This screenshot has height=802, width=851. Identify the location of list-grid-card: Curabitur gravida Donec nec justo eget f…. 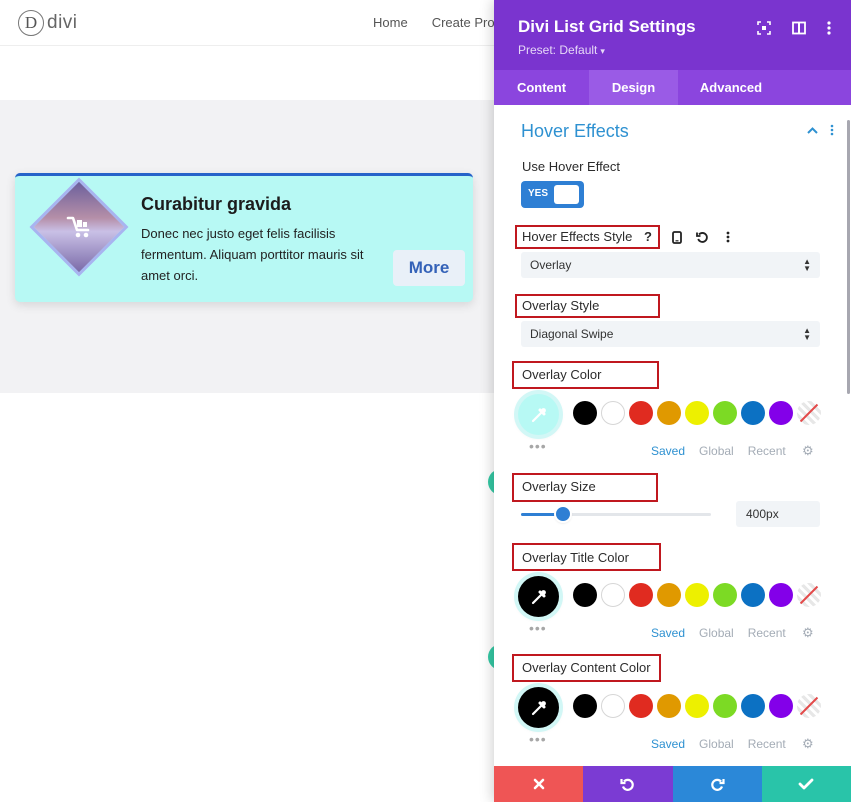
(244, 237).